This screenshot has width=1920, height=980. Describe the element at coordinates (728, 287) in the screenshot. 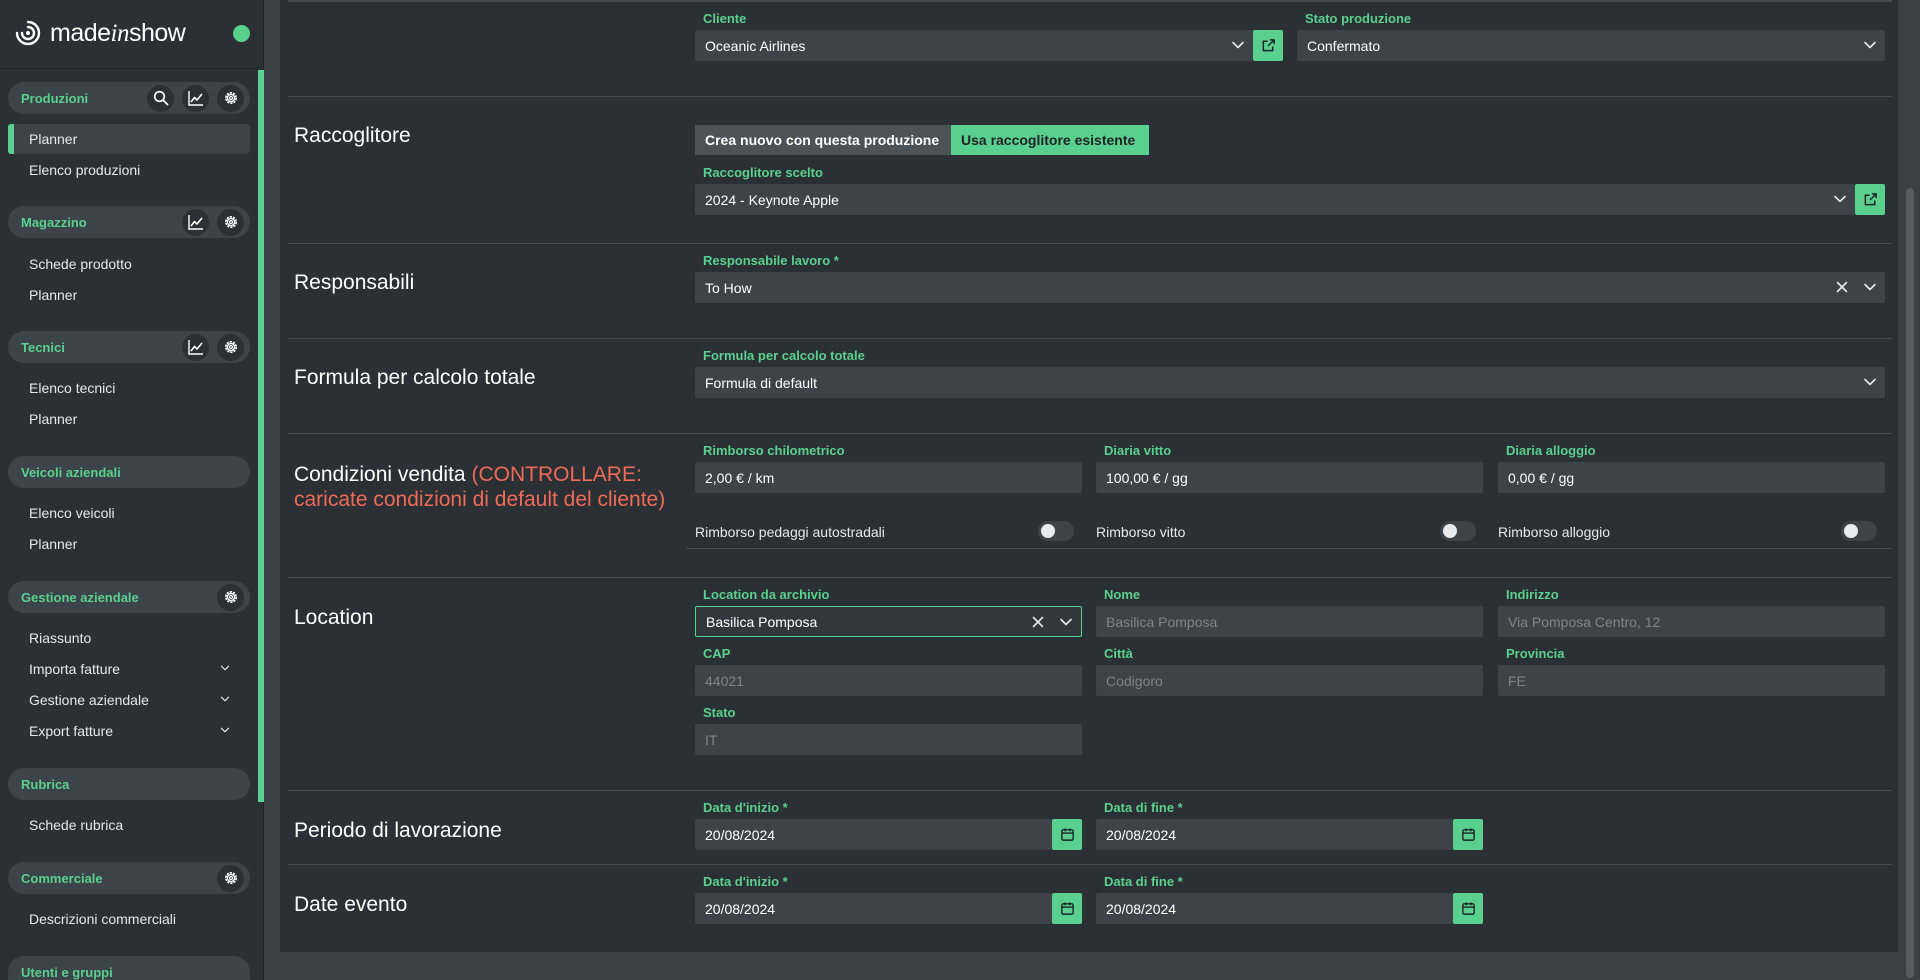

I see `responsabile-value: To How` at that location.